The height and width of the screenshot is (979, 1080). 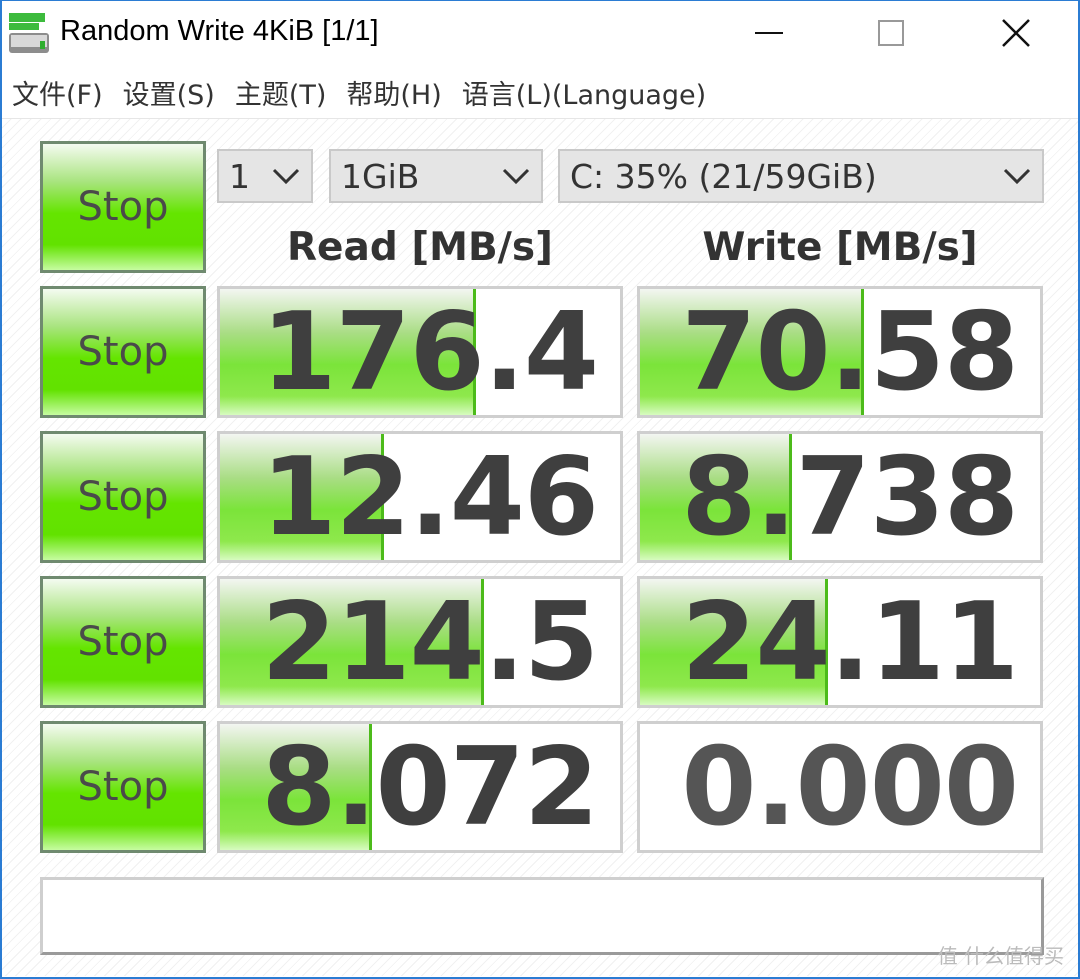 What do you see at coordinates (265, 176) in the screenshot?
I see `test-count-select: 1` at bounding box center [265, 176].